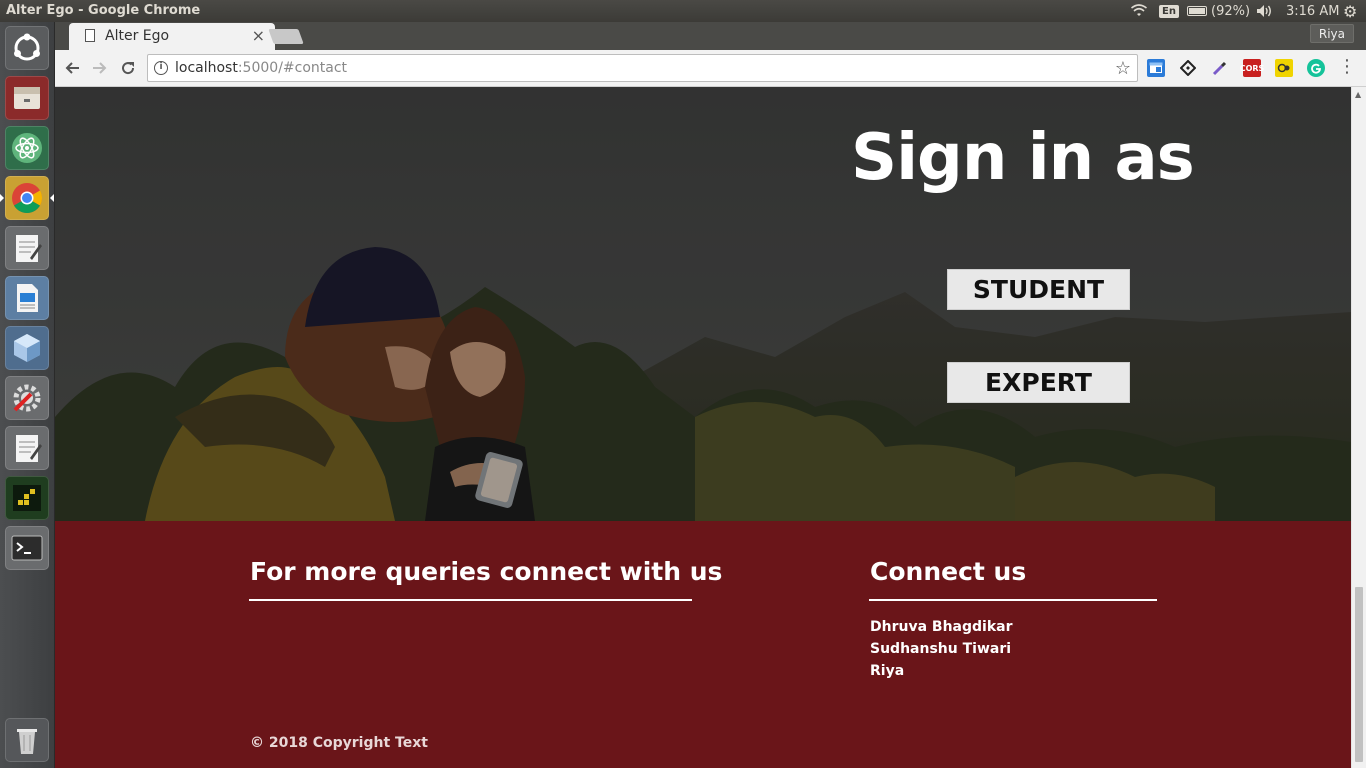  Describe the element at coordinates (1265, 11) in the screenshot. I see `volume-icon` at that location.